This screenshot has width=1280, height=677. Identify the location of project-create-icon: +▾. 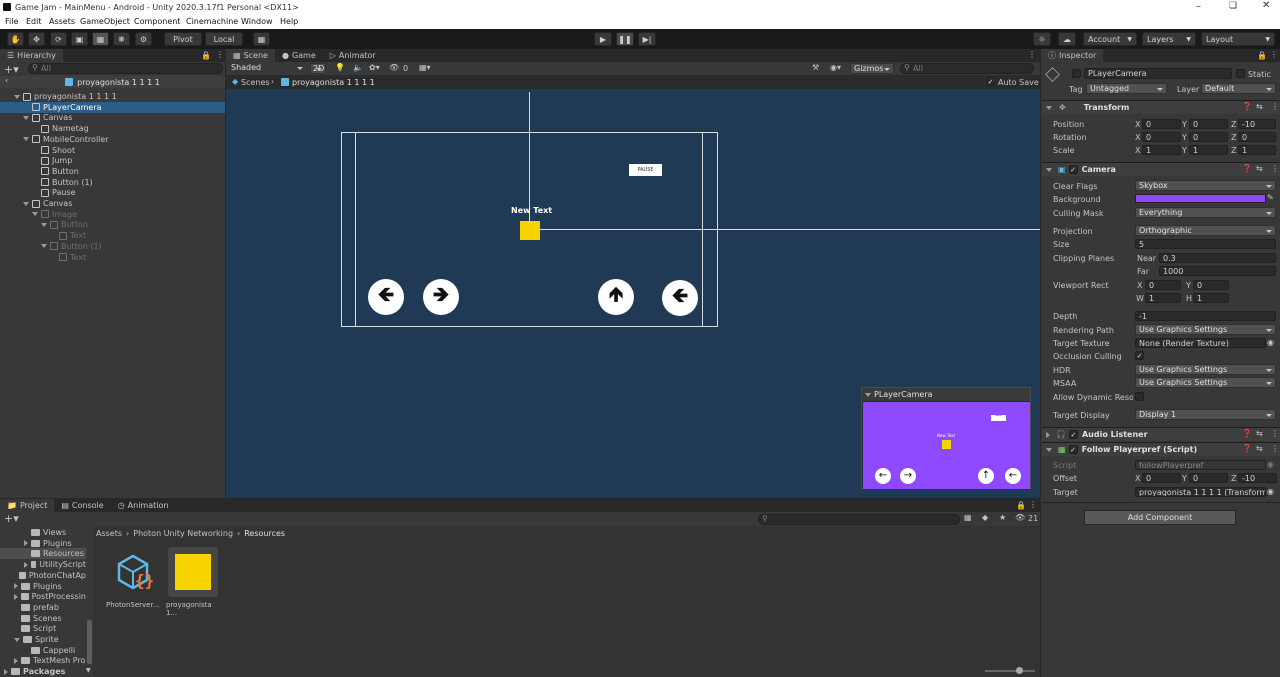
(11, 518).